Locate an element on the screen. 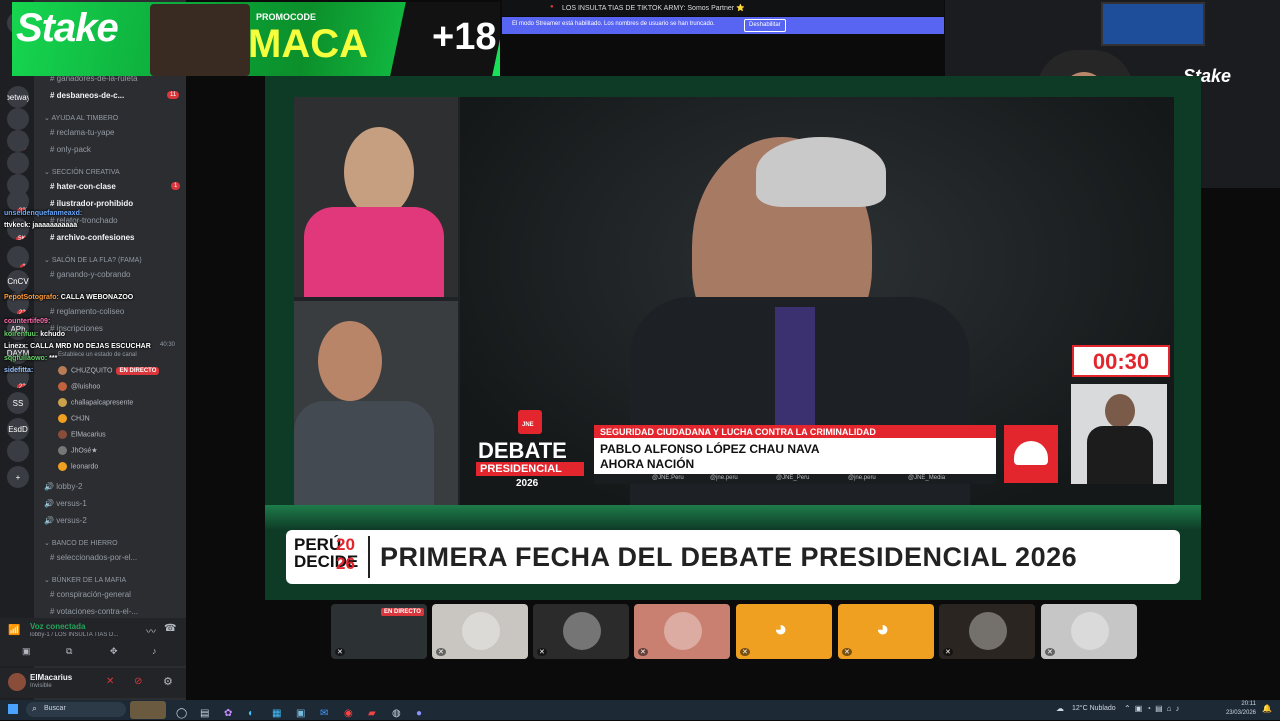 The image size is (1280, 721). chrome-icon: ◉ is located at coordinates (348, 712).